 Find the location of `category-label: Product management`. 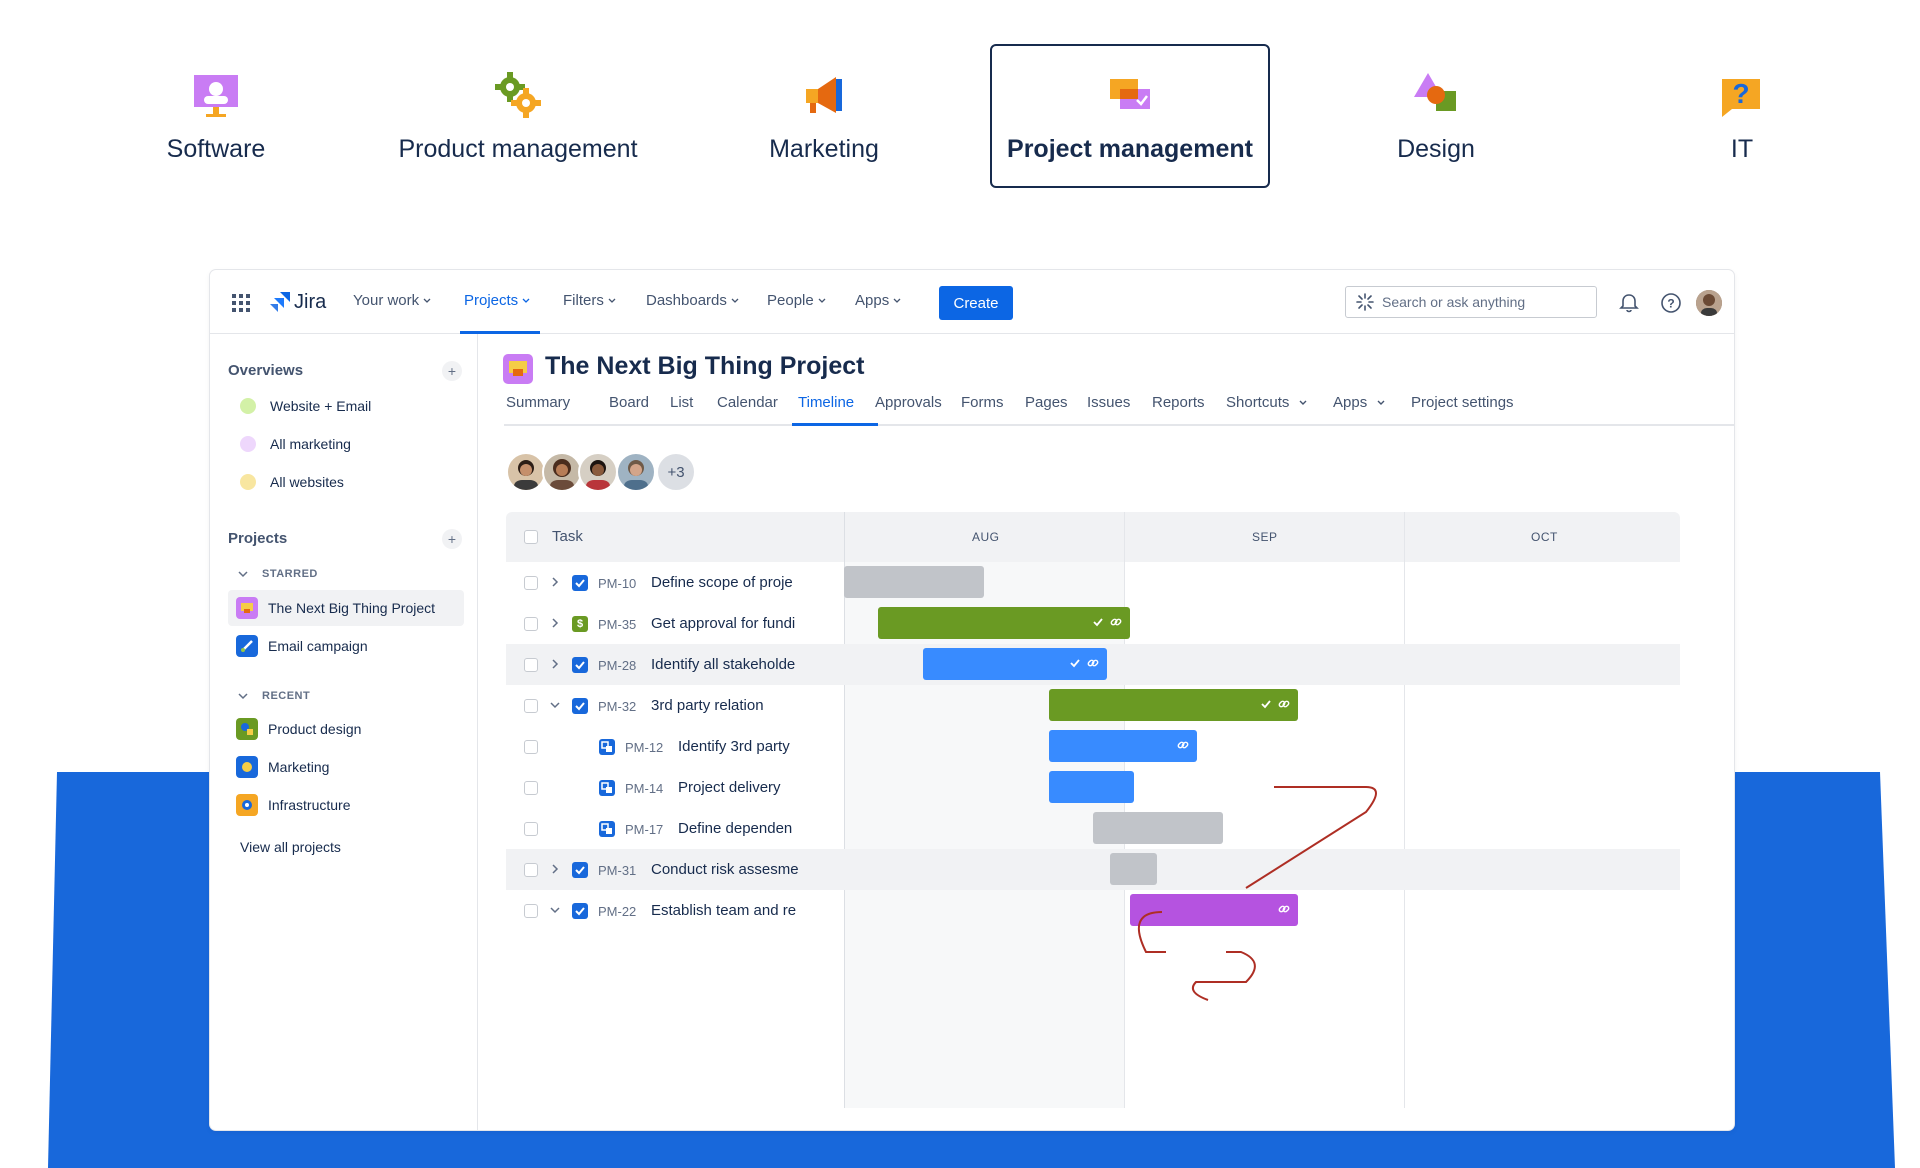

category-label: Product management is located at coordinates (518, 148).